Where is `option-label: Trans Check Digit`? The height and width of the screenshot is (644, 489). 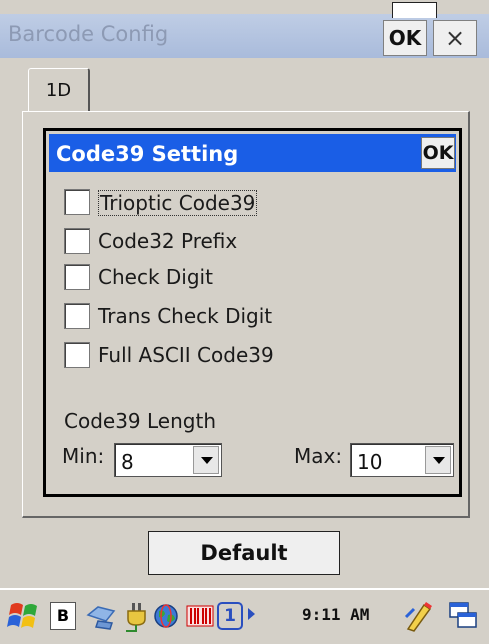
option-label: Trans Check Digit is located at coordinates (185, 316).